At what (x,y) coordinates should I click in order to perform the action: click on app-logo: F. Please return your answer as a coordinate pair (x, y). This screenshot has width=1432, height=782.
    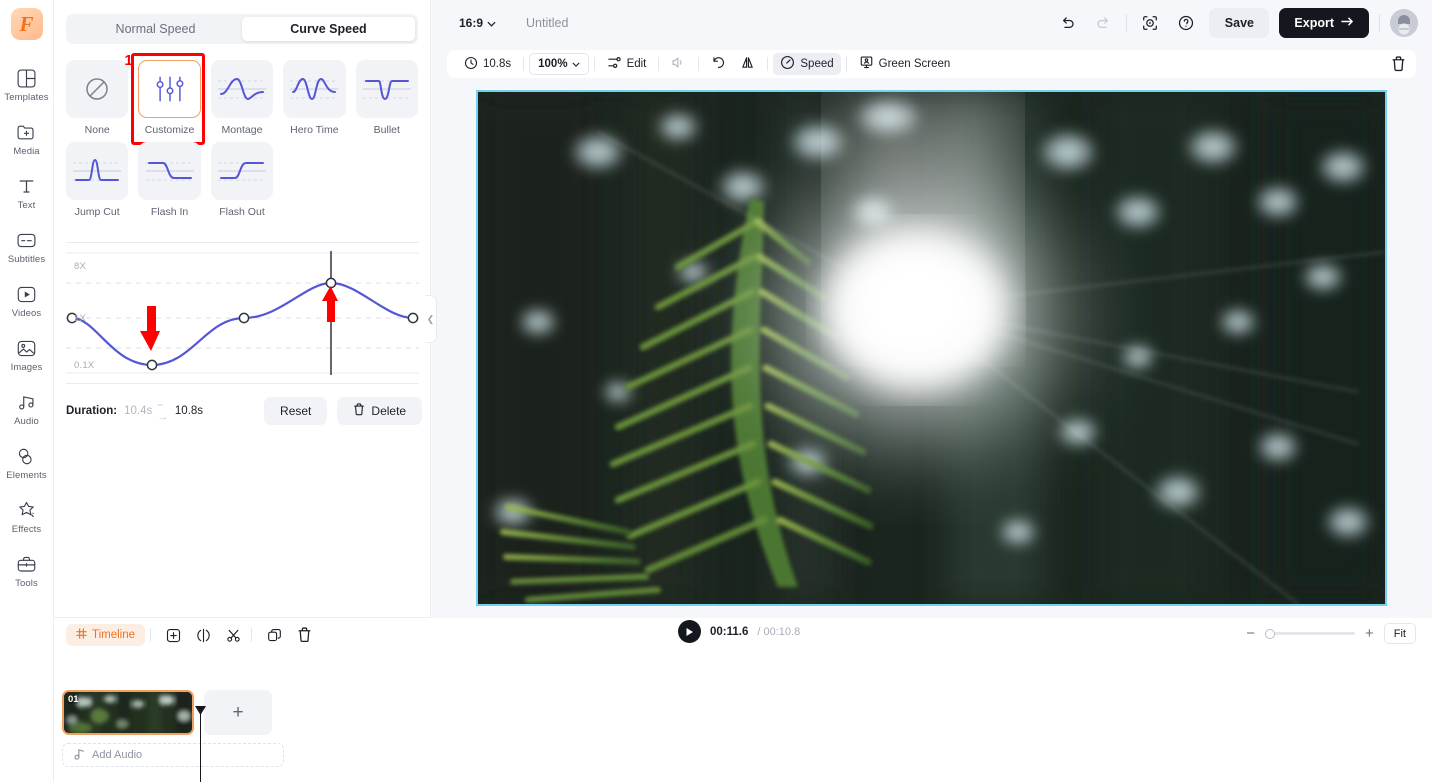
    Looking at the image, I should click on (26, 24).